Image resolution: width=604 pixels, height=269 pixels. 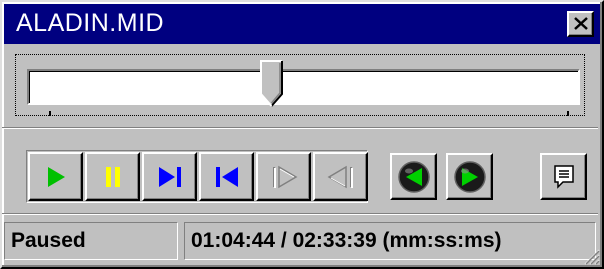 I want to click on title-bar: ALADIN.MID, so click(x=302, y=24).